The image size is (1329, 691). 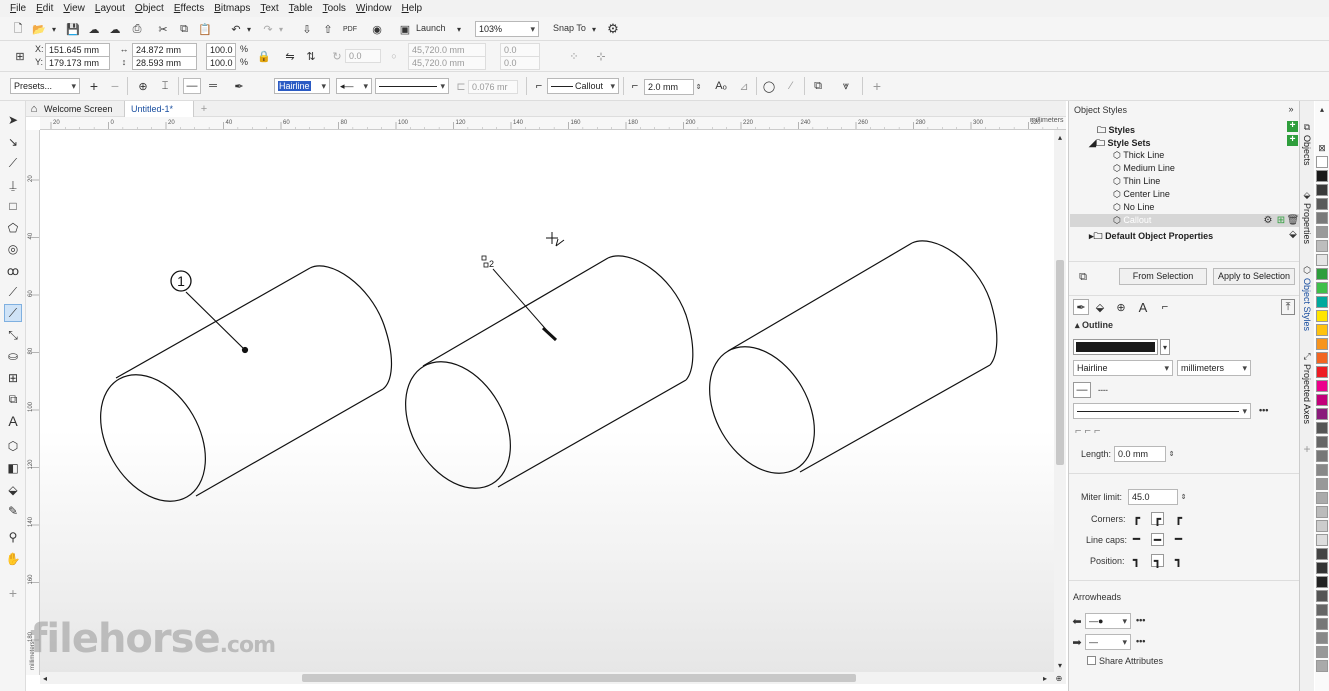 I want to click on options-gear-icon: ⚙, so click(x=613, y=29).